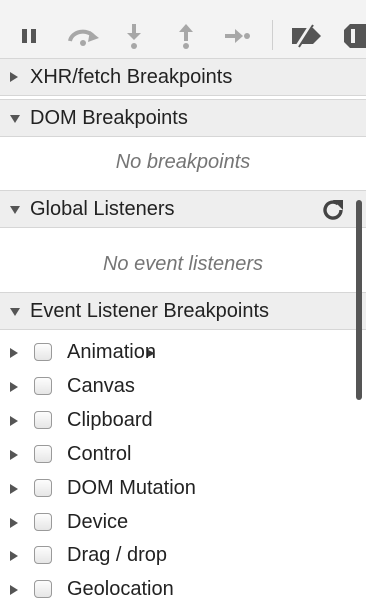  I want to click on pause-on-exceptions-icon, so click(355, 36).